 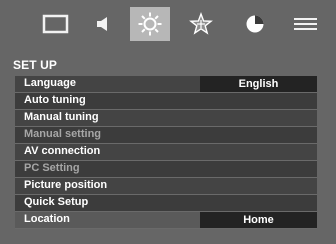 I want to click on menu-item-manual-setting: Manual setting, so click(x=166, y=135).